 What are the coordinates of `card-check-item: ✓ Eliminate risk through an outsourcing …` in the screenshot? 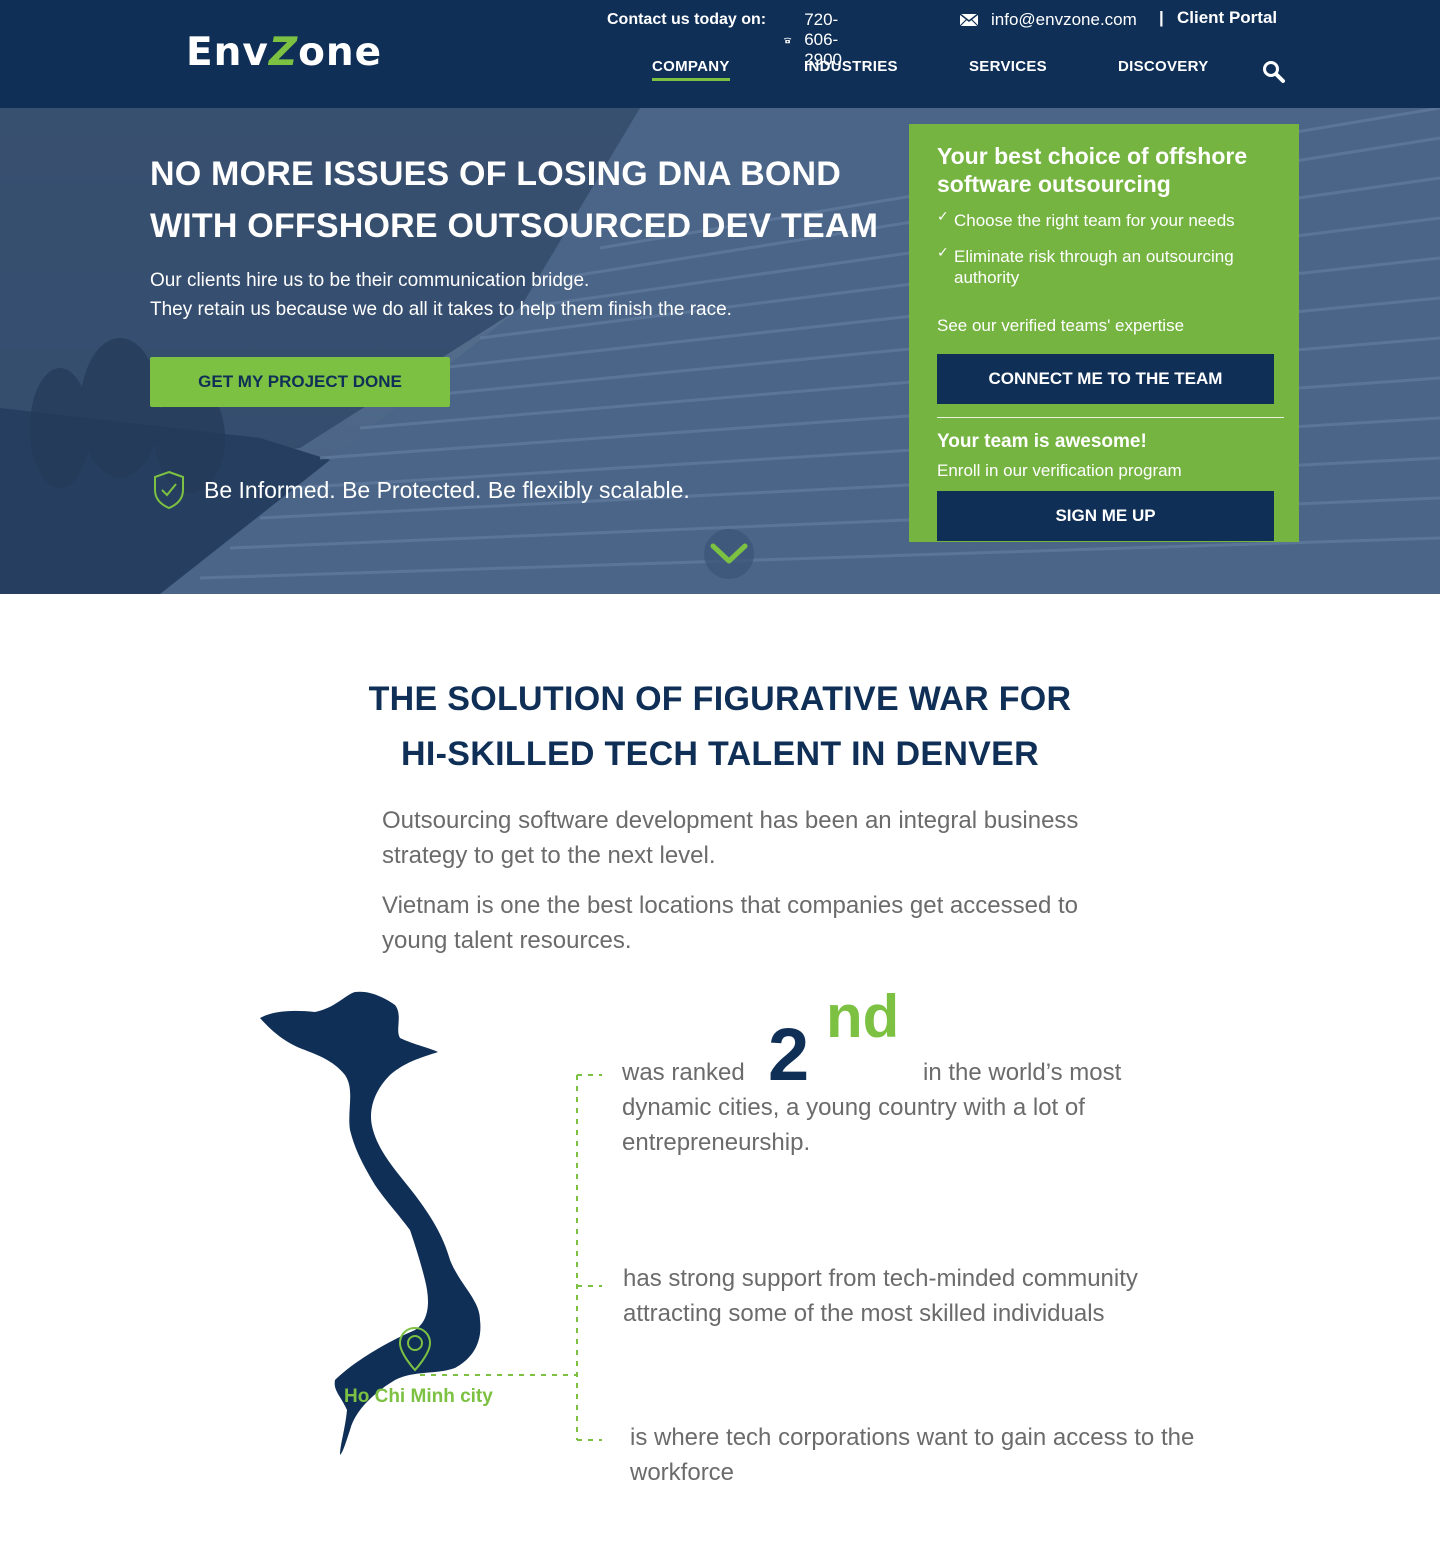 It's located at (1112, 266).